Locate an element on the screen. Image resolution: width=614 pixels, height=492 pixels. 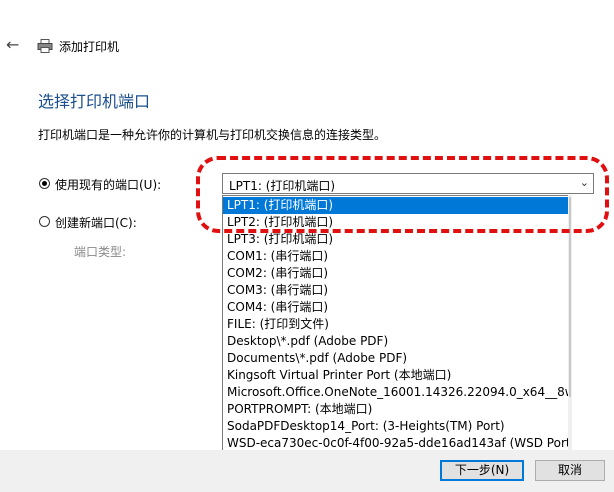
next-button: 下一步(N) is located at coordinates (482, 470).